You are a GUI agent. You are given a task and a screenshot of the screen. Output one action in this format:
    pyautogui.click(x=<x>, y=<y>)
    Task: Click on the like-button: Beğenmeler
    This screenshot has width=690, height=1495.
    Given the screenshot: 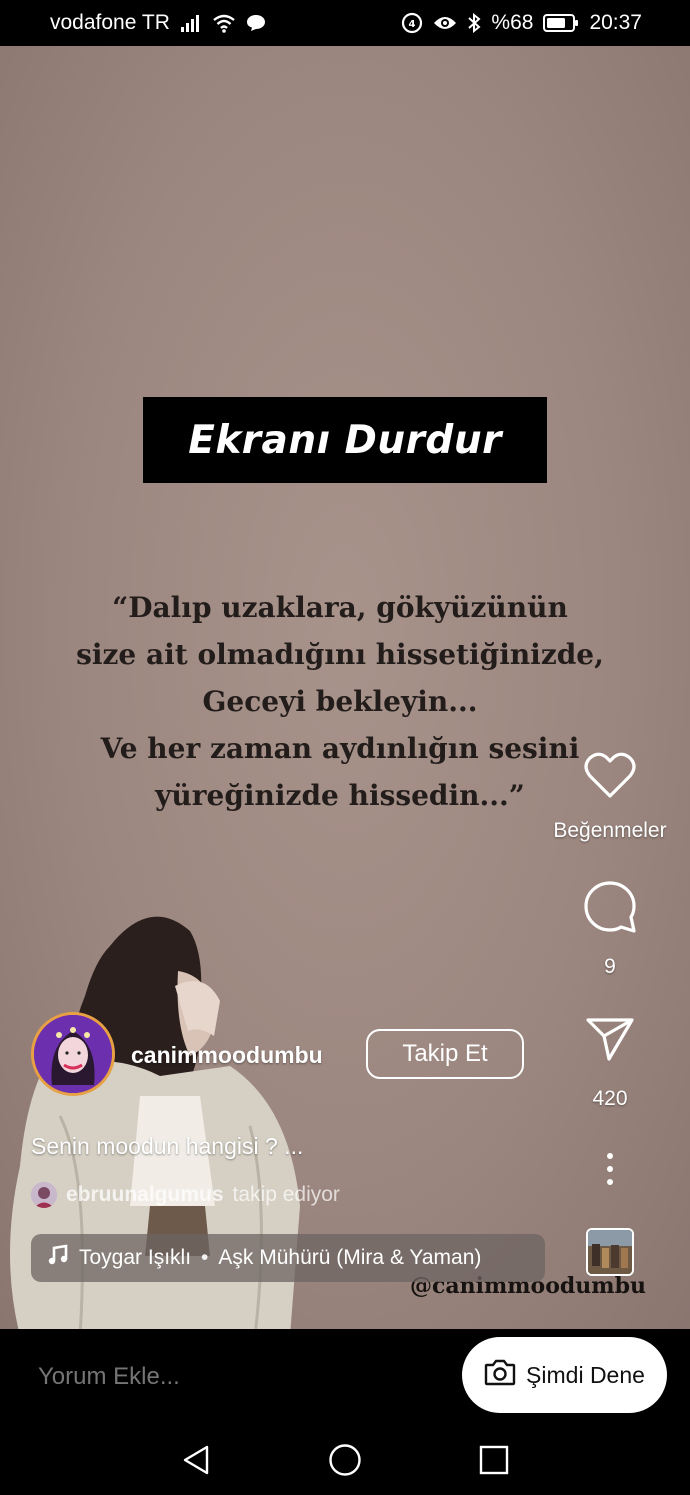 What is the action you would take?
    pyautogui.click(x=610, y=797)
    